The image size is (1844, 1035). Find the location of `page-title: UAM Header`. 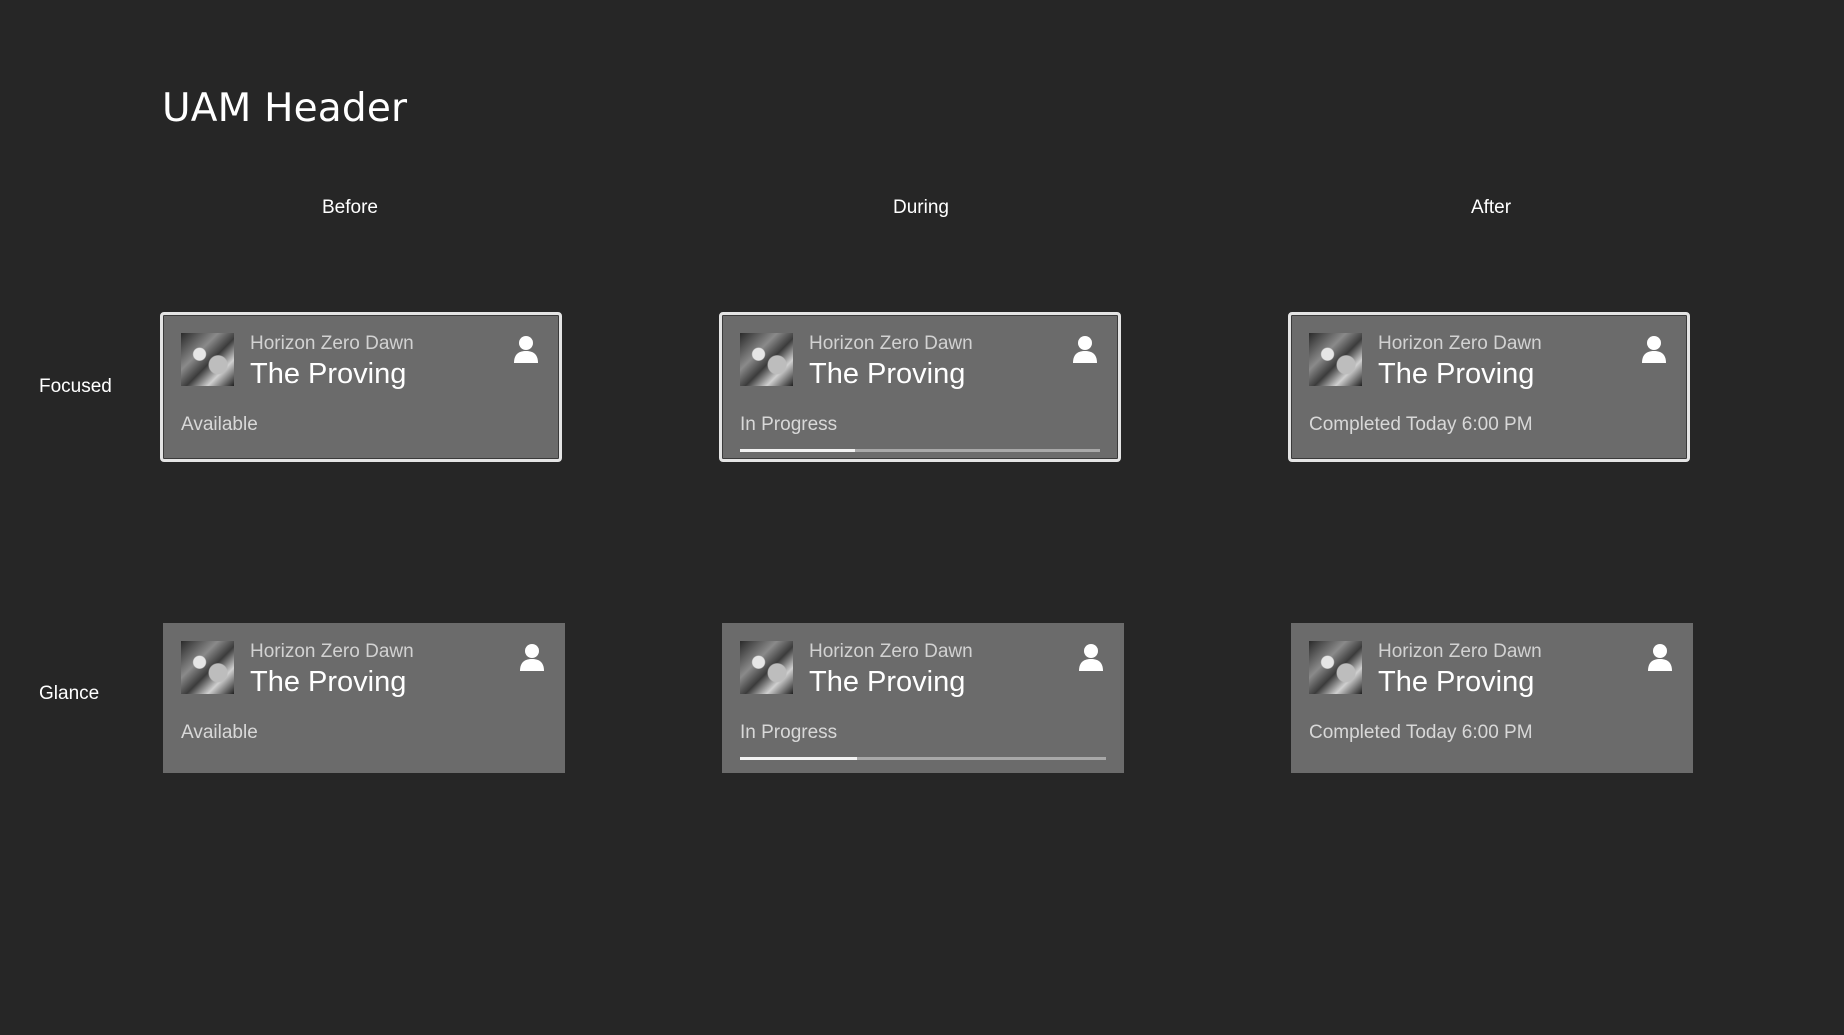

page-title: UAM Header is located at coordinates (285, 108).